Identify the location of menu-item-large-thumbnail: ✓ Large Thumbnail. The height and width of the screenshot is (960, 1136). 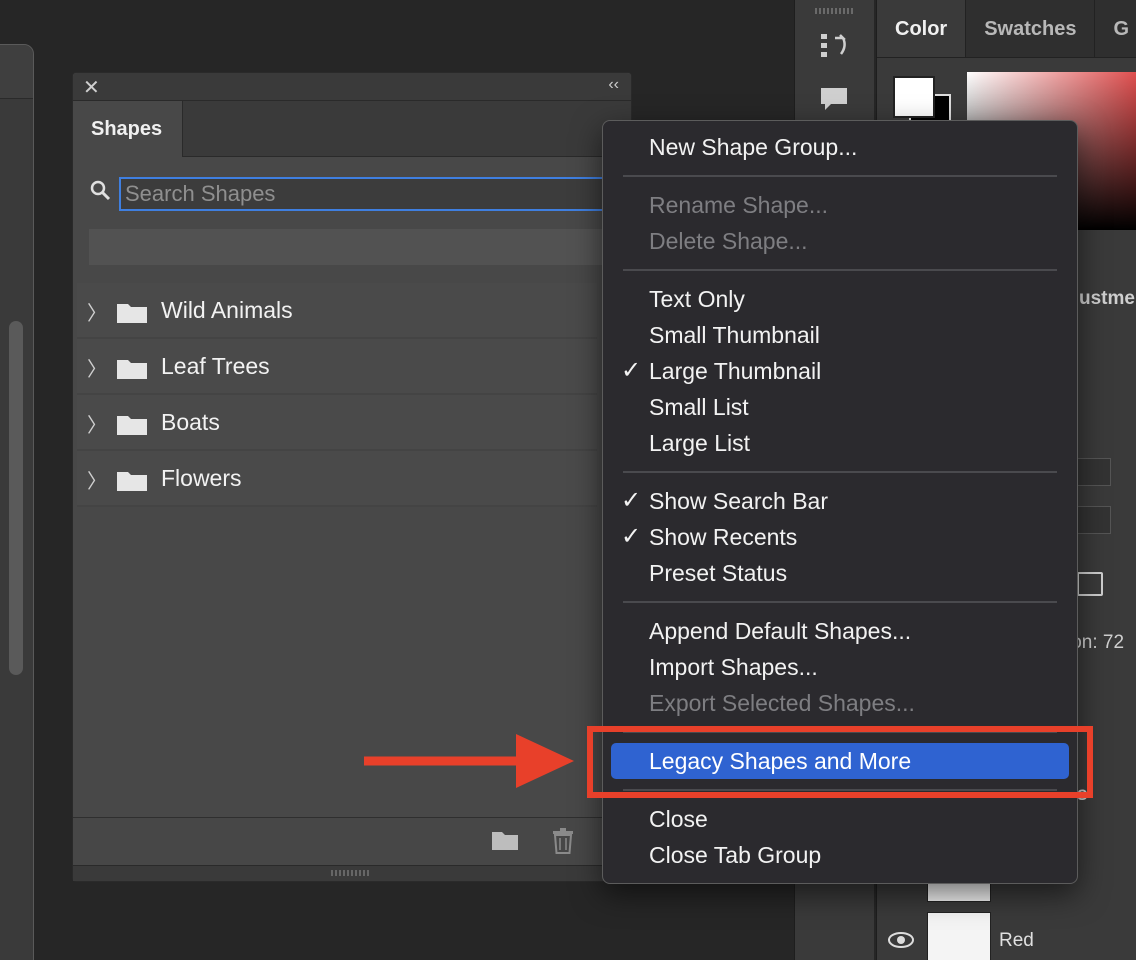
(840, 371).